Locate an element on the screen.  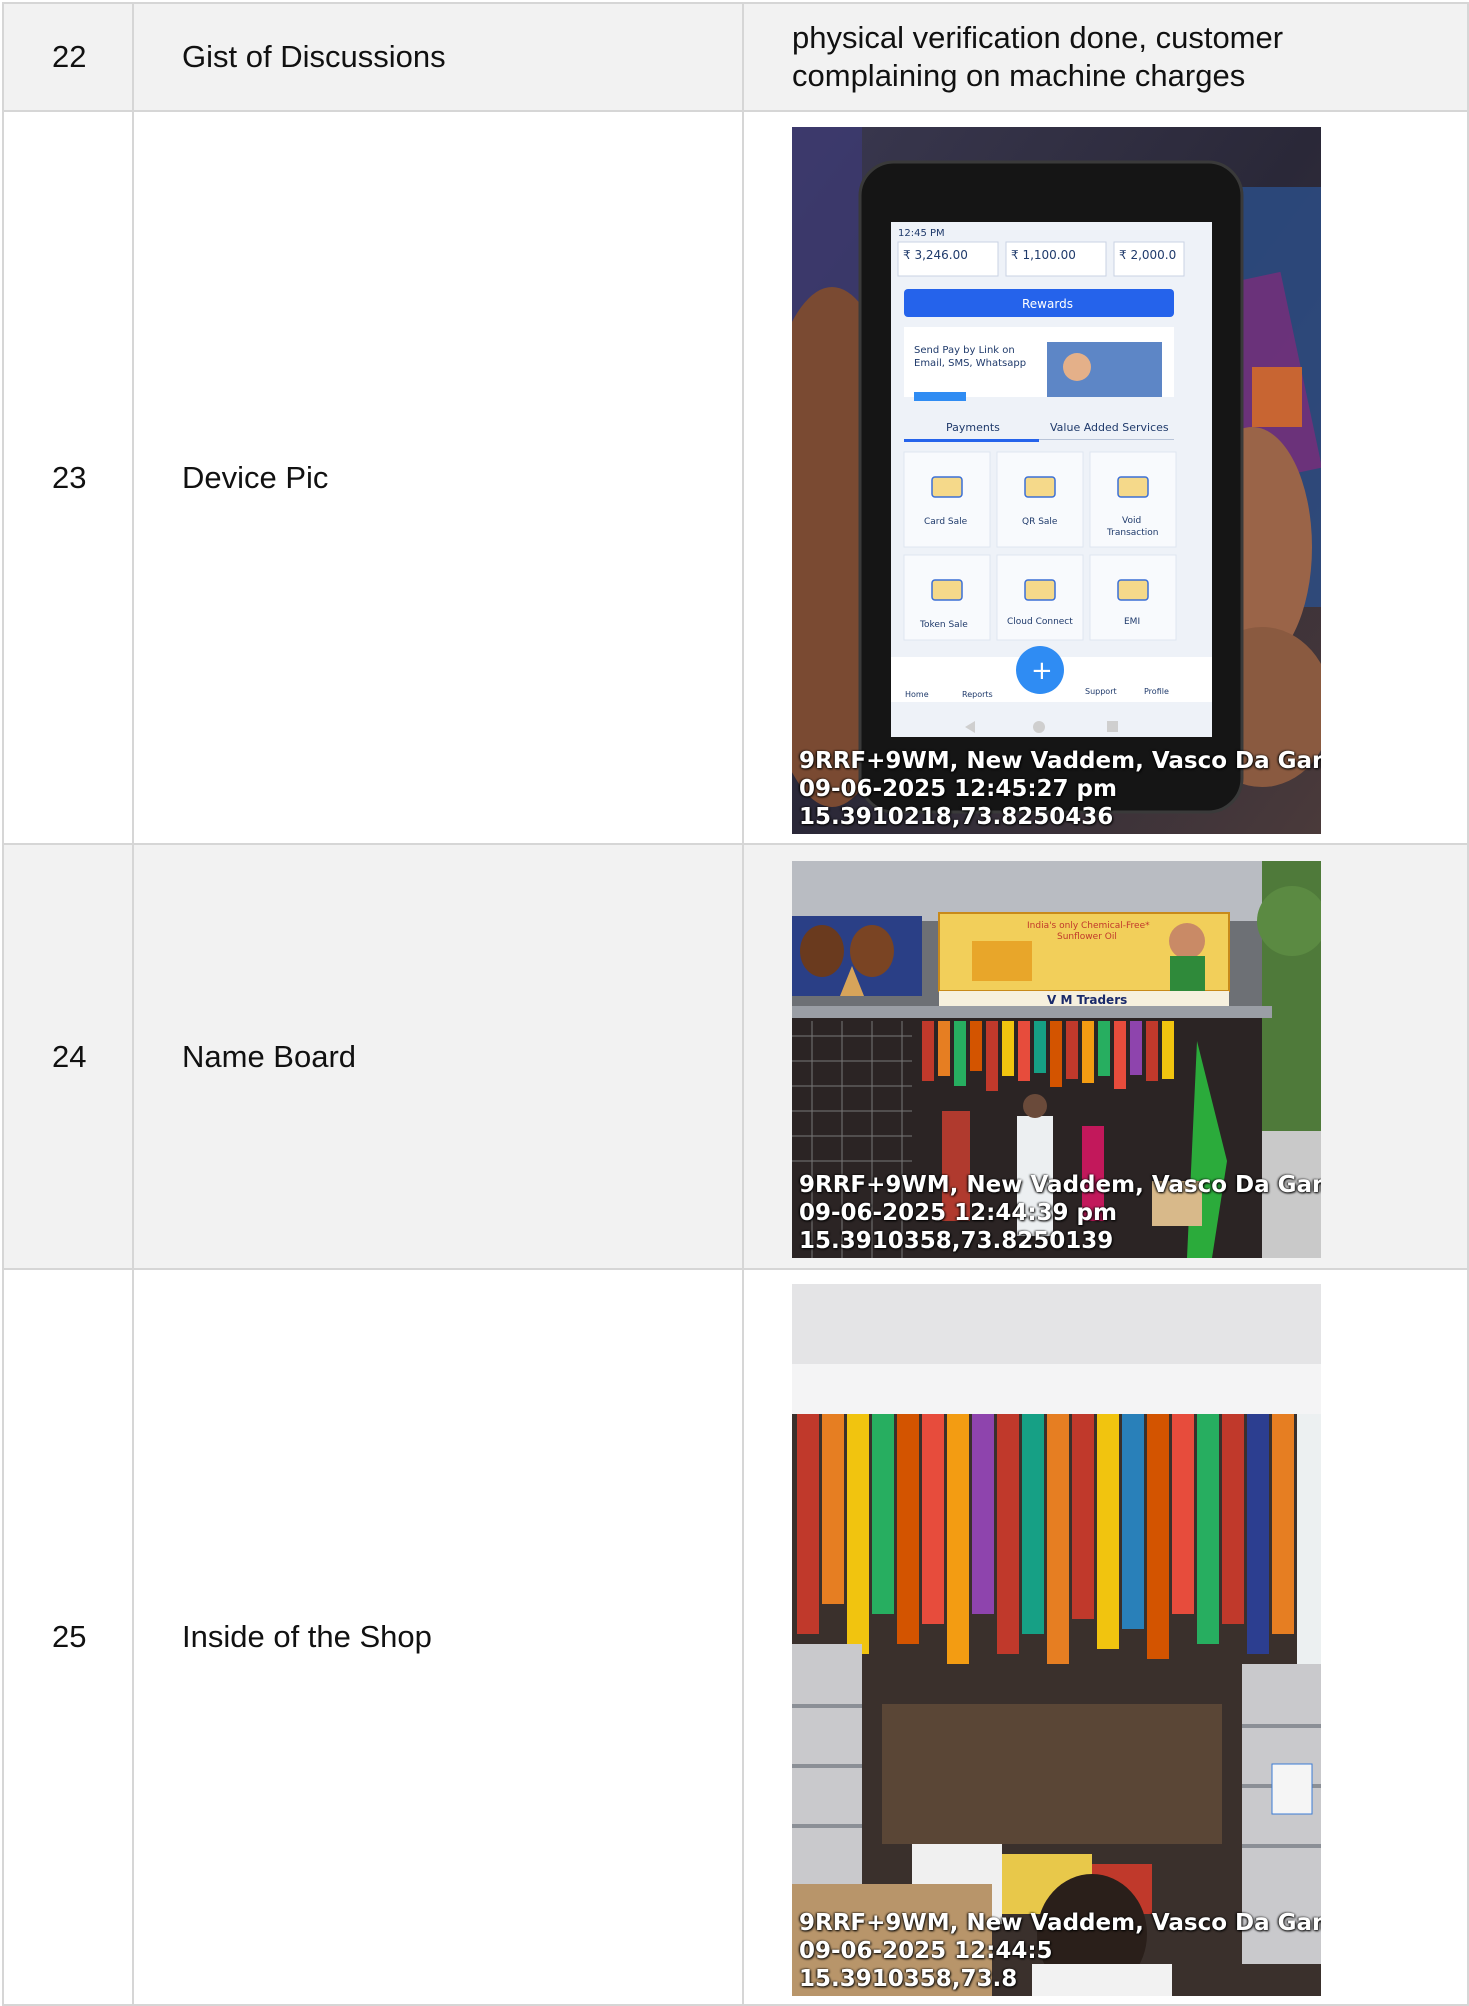
tab-payments: Payments is located at coordinates (973, 427).